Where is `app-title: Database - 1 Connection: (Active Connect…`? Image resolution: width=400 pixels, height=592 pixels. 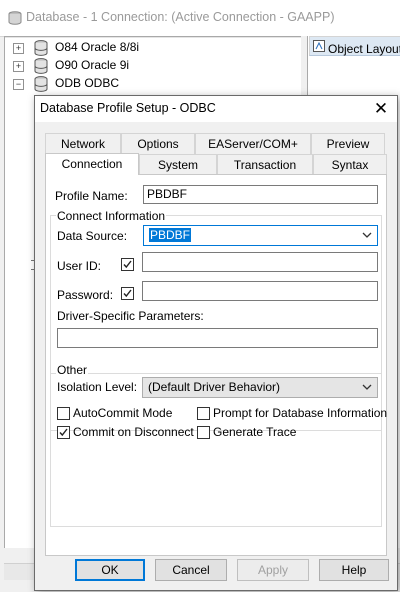 app-title: Database - 1 Connection: (Active Connect… is located at coordinates (180, 17).